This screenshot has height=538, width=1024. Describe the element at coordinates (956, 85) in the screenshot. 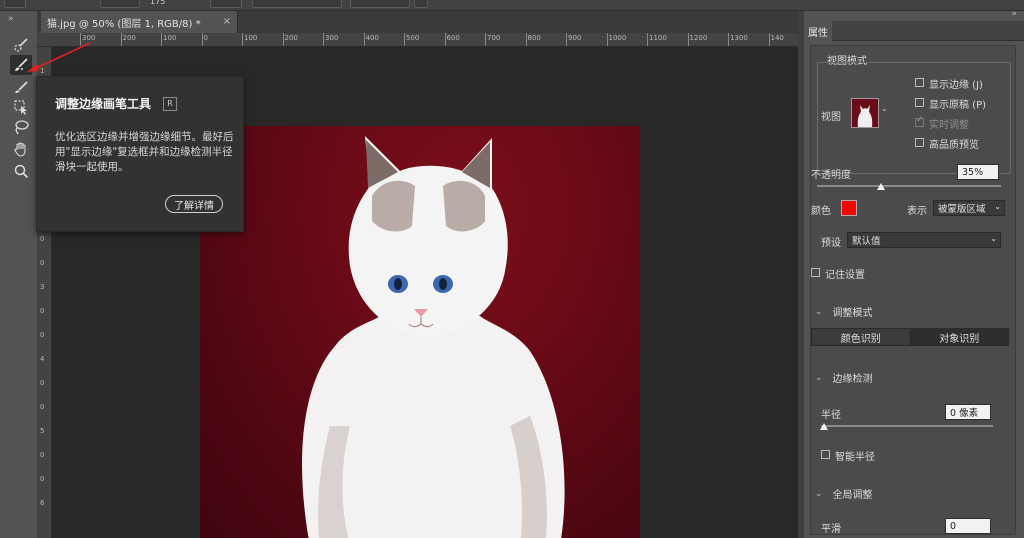

I see `show-edge-label: 显示边缘 (J)` at that location.